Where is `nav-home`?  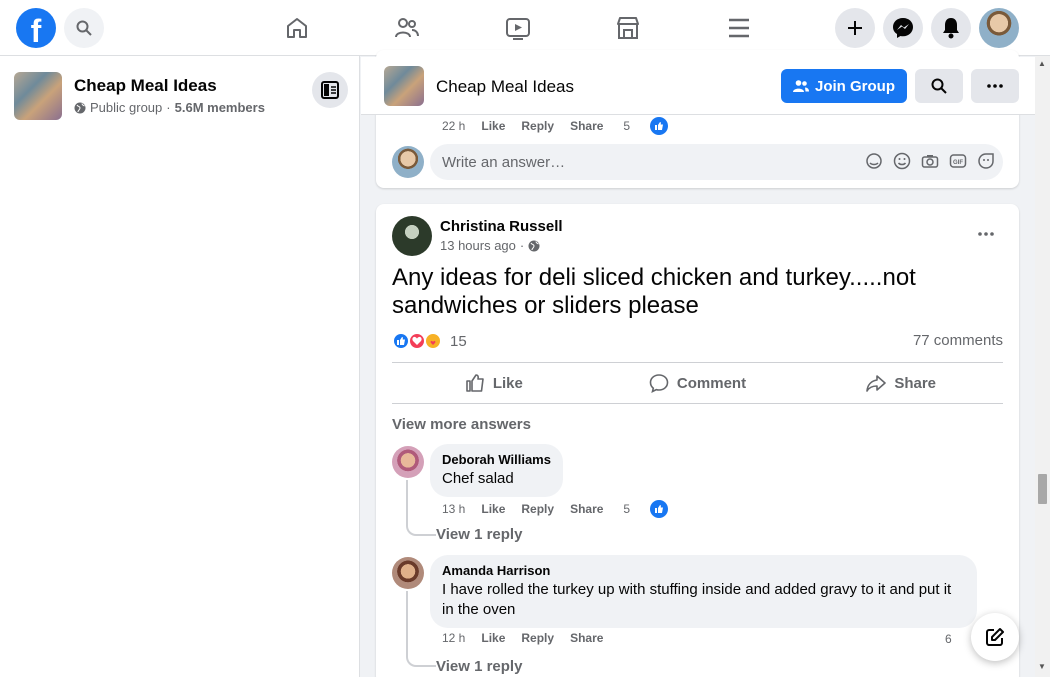
nav-home is located at coordinates (297, 28).